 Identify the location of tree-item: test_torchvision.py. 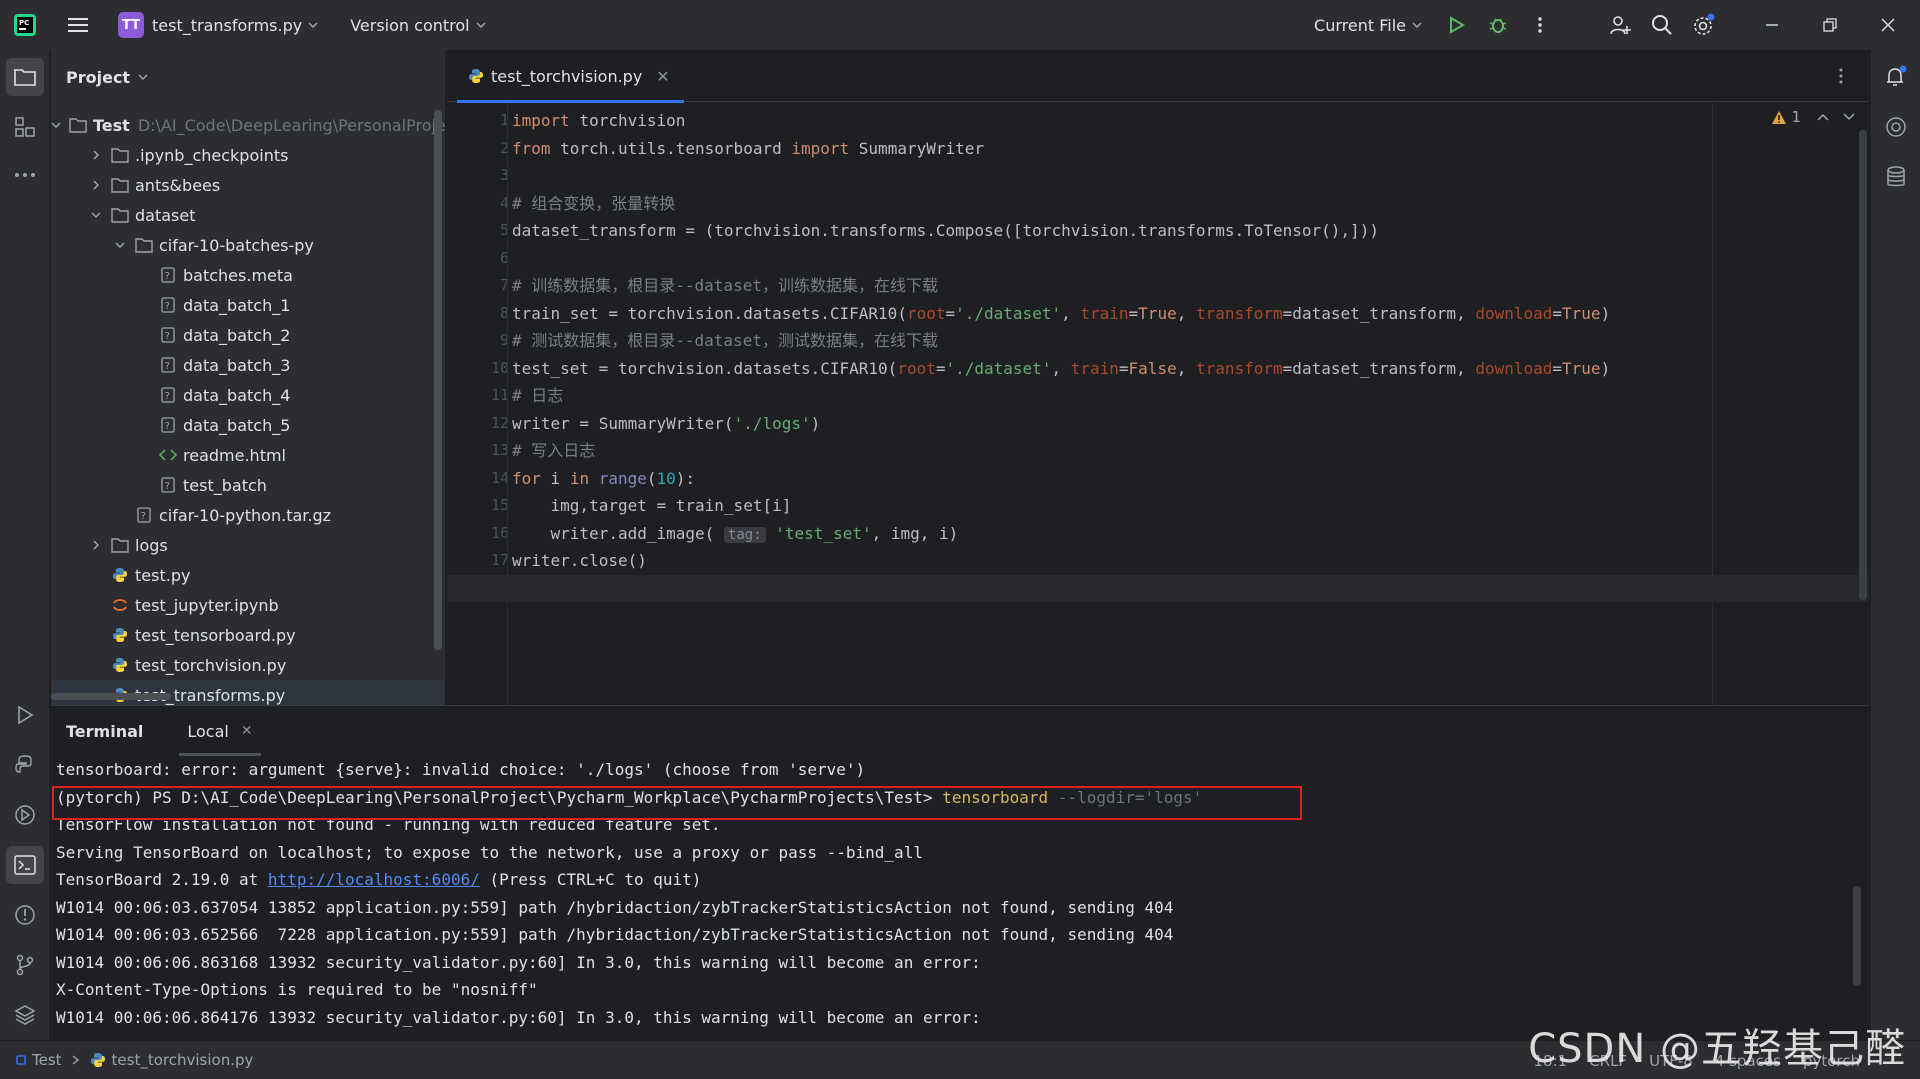
(248, 665).